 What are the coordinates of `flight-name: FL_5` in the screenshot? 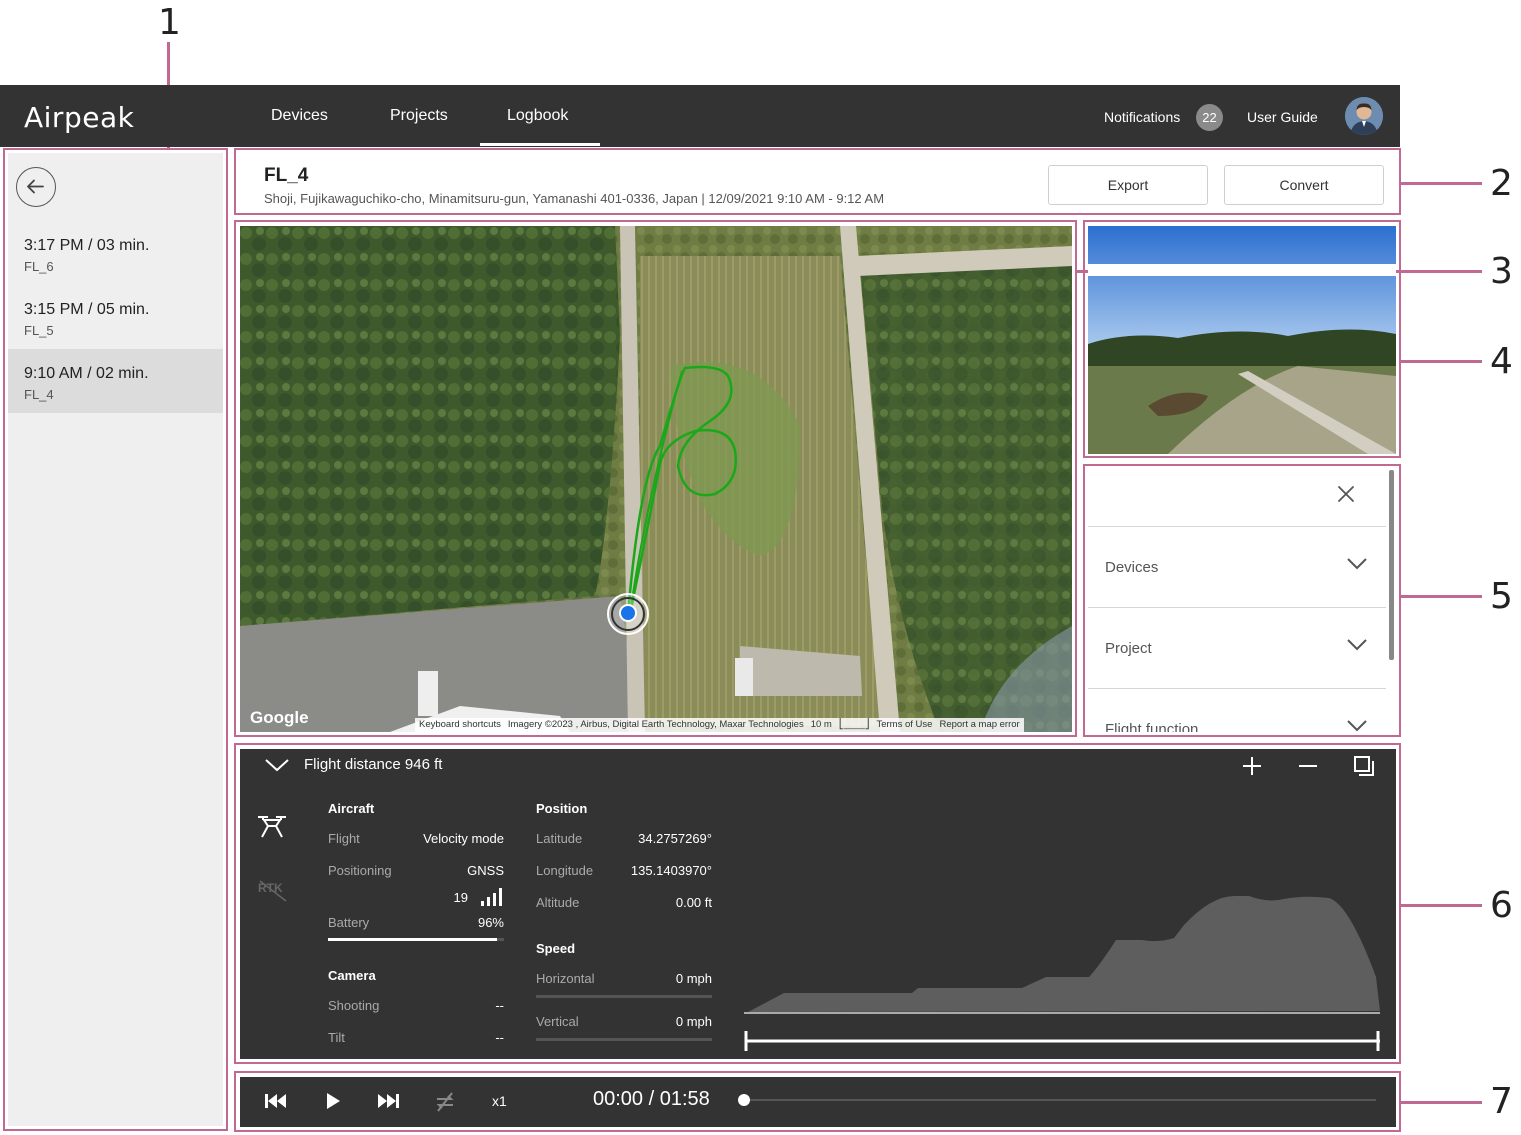 It's located at (39, 330).